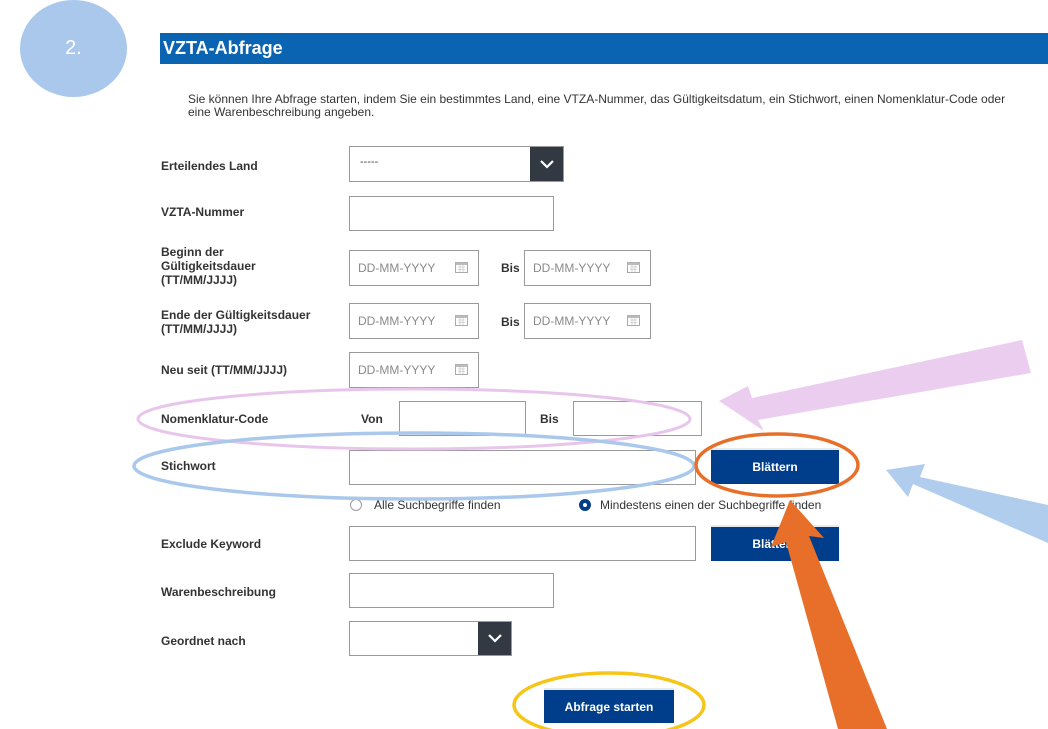 The image size is (1048, 729). I want to click on yellow-highlight-ellipse, so click(609, 700).